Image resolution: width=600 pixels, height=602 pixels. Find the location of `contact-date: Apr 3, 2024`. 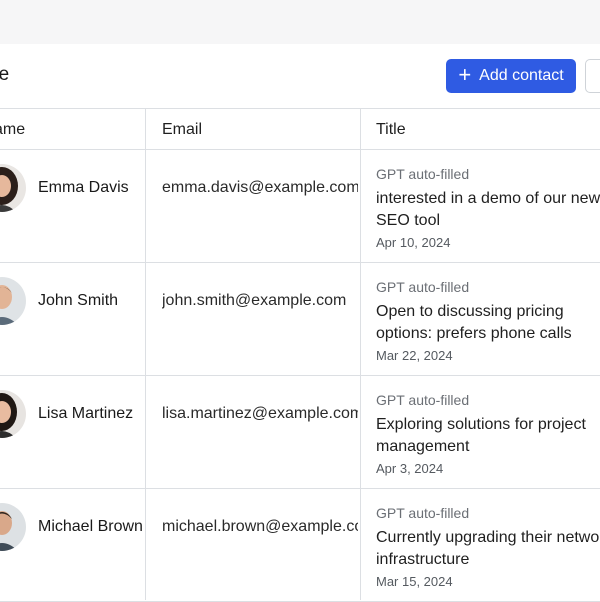

contact-date: Apr 3, 2024 is located at coordinates (410, 468).